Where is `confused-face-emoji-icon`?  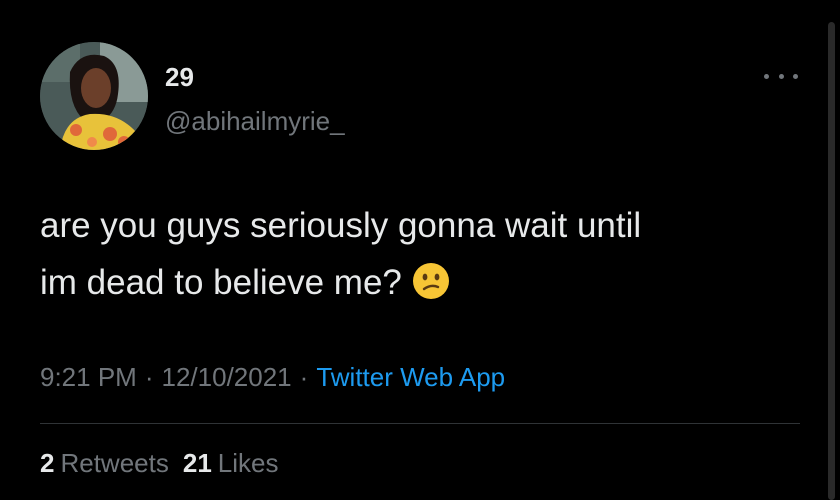 confused-face-emoji-icon is located at coordinates (430, 281).